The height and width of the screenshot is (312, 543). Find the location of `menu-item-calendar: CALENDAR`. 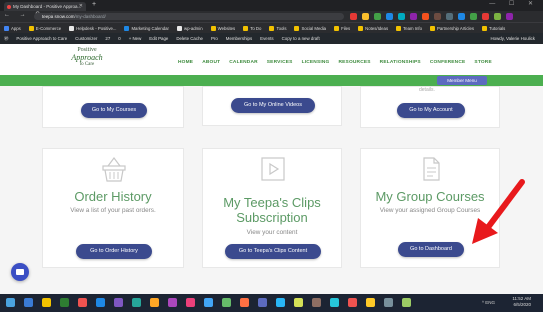

menu-item-calendar: CALENDAR is located at coordinates (243, 62).